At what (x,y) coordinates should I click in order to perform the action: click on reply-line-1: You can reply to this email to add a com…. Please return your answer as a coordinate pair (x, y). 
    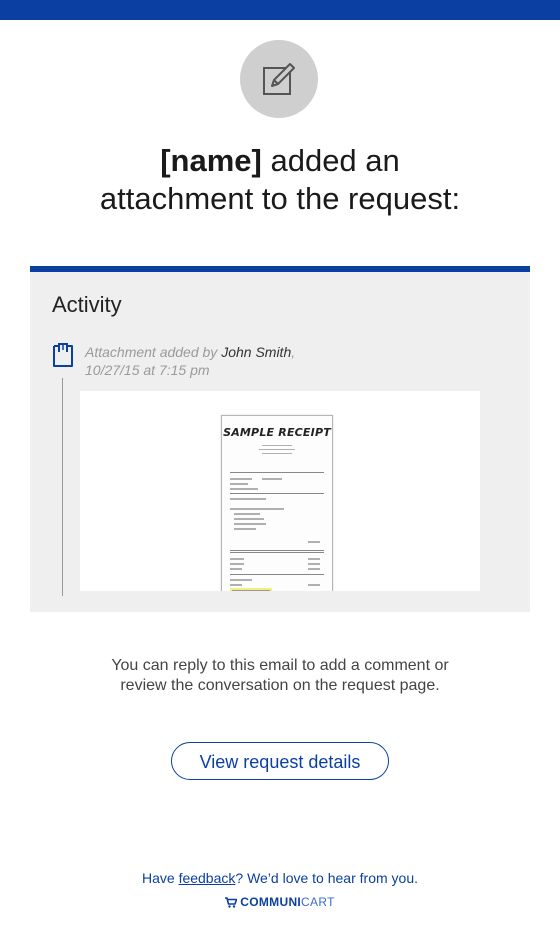
    Looking at the image, I should click on (280, 665).